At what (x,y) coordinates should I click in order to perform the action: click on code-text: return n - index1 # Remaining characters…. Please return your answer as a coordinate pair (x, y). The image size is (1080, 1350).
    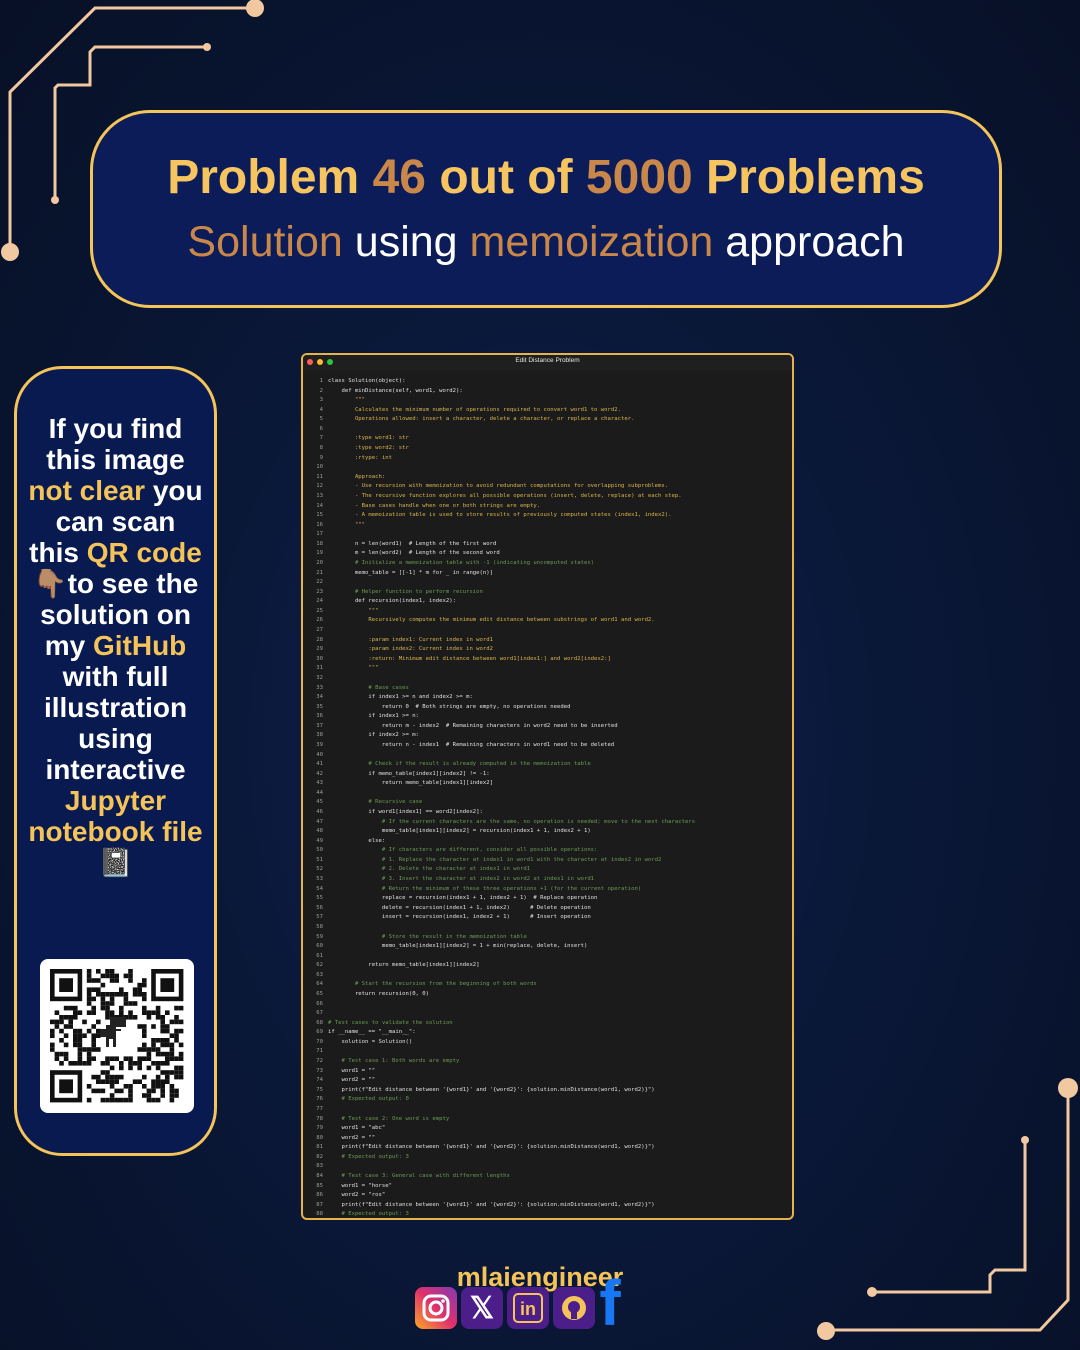
    Looking at the image, I should click on (471, 744).